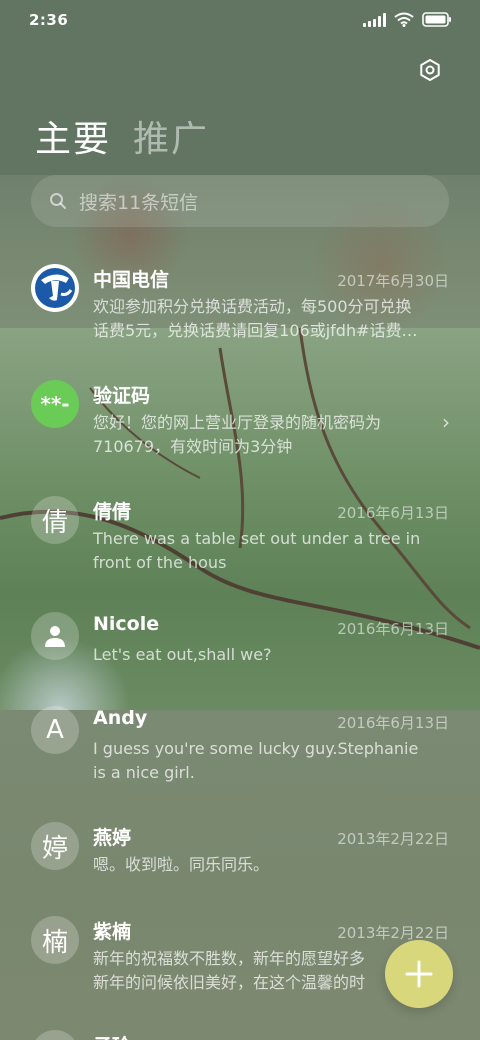  What do you see at coordinates (55, 520) in the screenshot?
I see `contact-avatar: 倩` at bounding box center [55, 520].